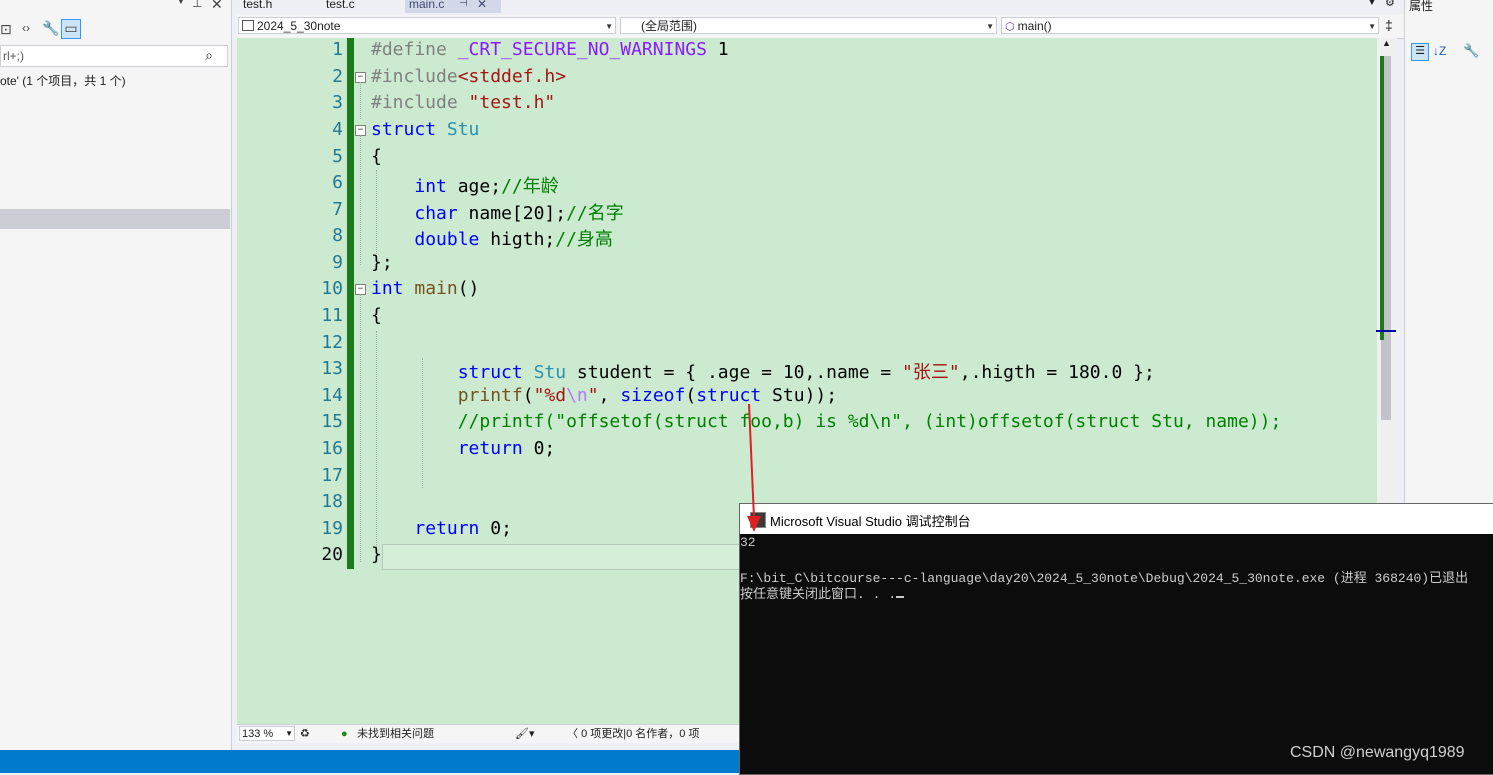  What do you see at coordinates (344, 734) in the screenshot?
I see `check-icon: ●` at bounding box center [344, 734].